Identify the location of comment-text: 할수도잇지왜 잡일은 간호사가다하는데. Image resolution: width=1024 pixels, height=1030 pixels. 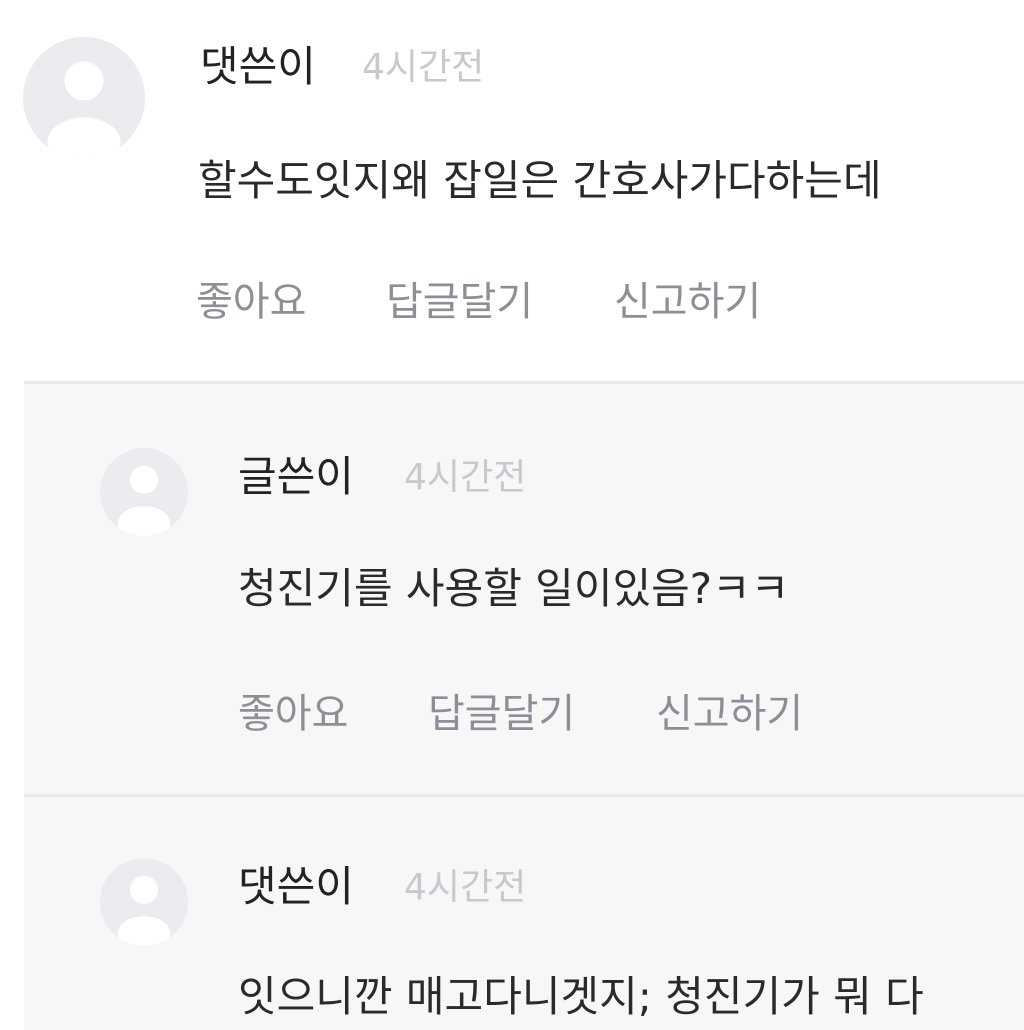
(540, 180).